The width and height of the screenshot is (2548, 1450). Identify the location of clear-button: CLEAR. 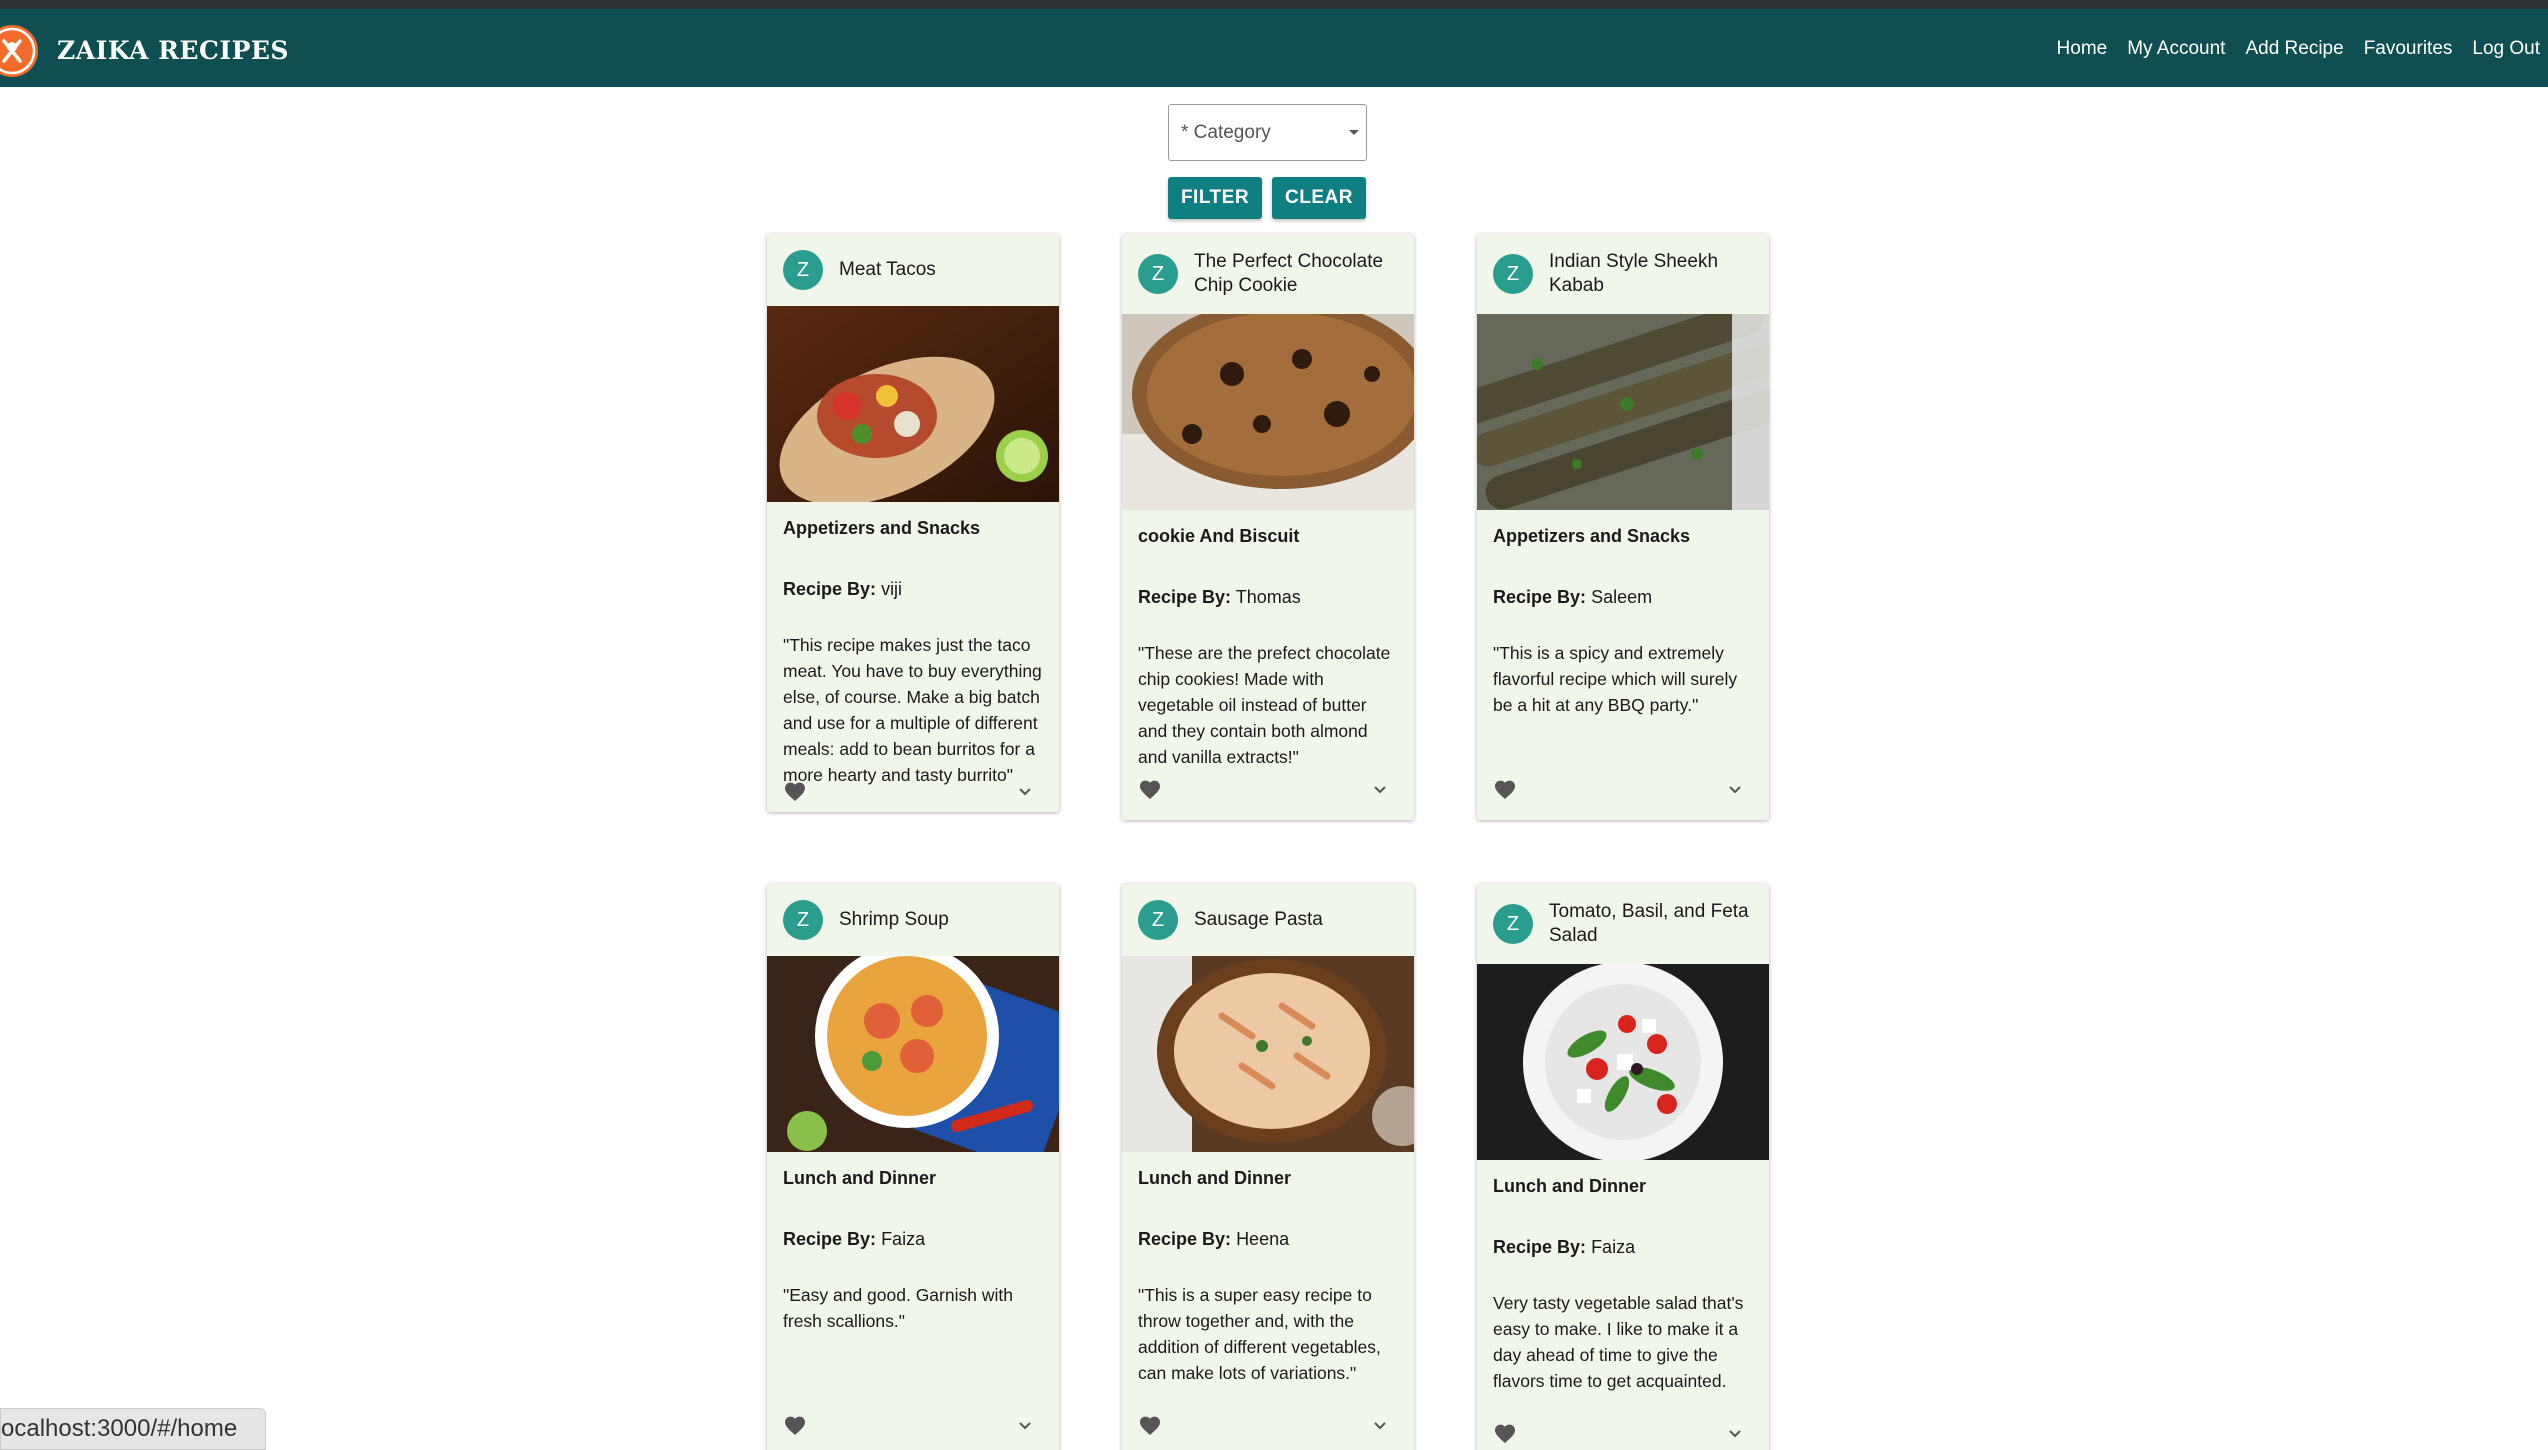
(1319, 198).